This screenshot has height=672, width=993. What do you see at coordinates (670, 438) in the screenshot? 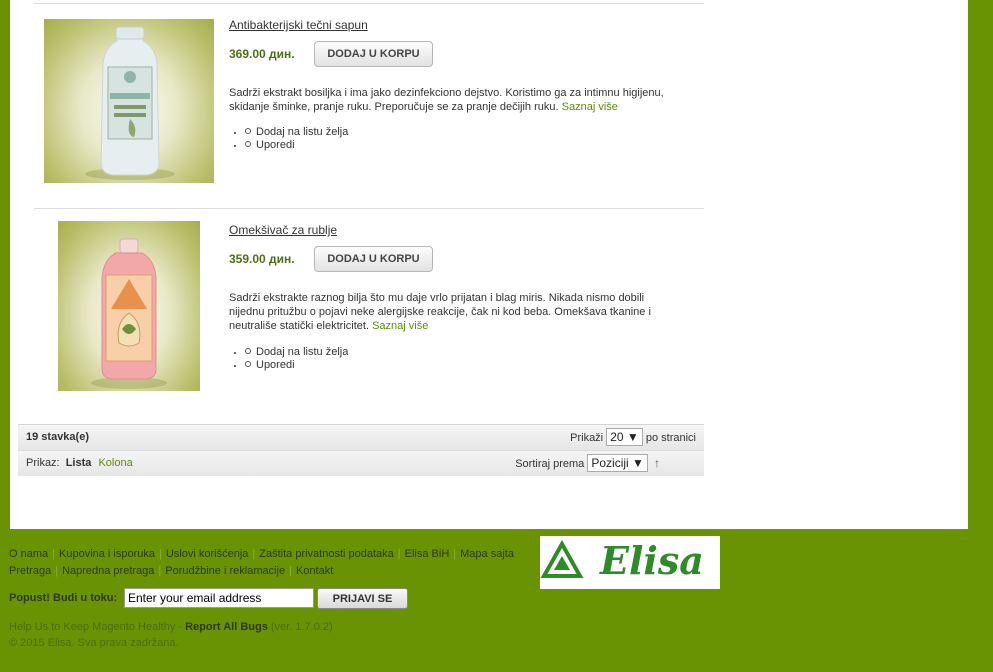
I see `per-page-label: po stranici` at bounding box center [670, 438].